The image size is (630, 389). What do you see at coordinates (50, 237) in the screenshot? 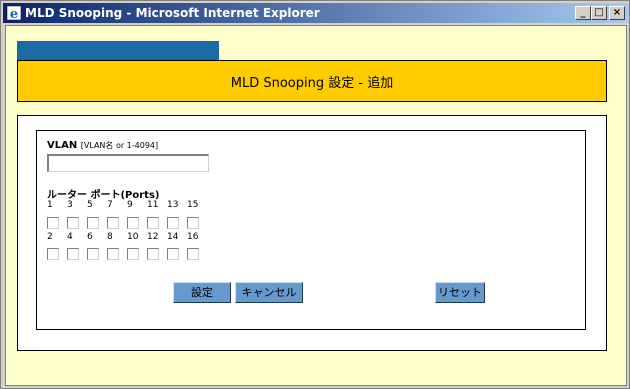
I see `port-number-2: 2` at bounding box center [50, 237].